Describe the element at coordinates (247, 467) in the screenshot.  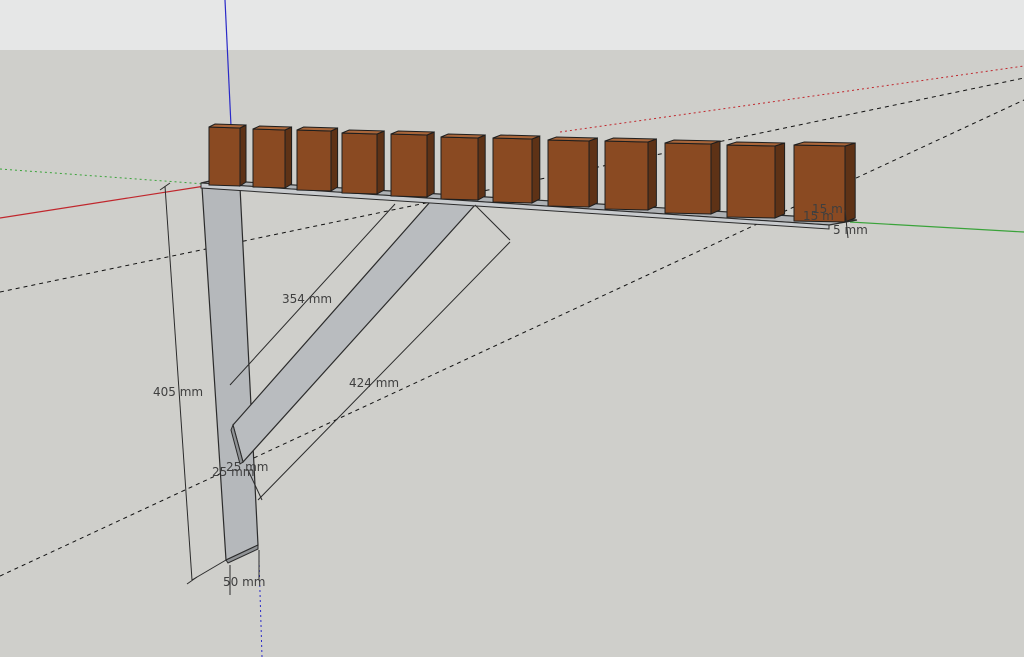
I see `dim-small-b: 25 mm` at that location.